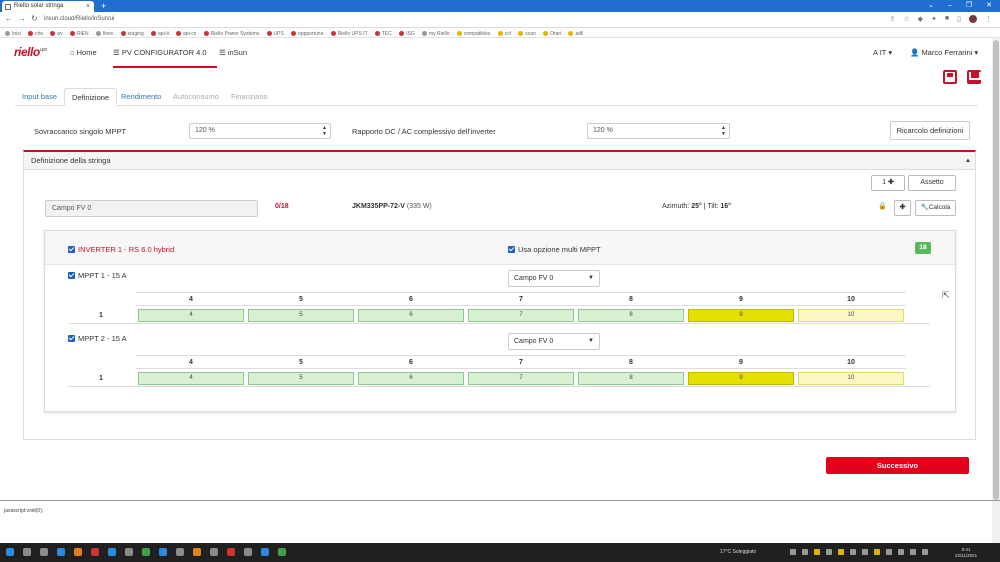 This screenshot has width=1000, height=562. I want to click on edge-icon, so click(61, 552).